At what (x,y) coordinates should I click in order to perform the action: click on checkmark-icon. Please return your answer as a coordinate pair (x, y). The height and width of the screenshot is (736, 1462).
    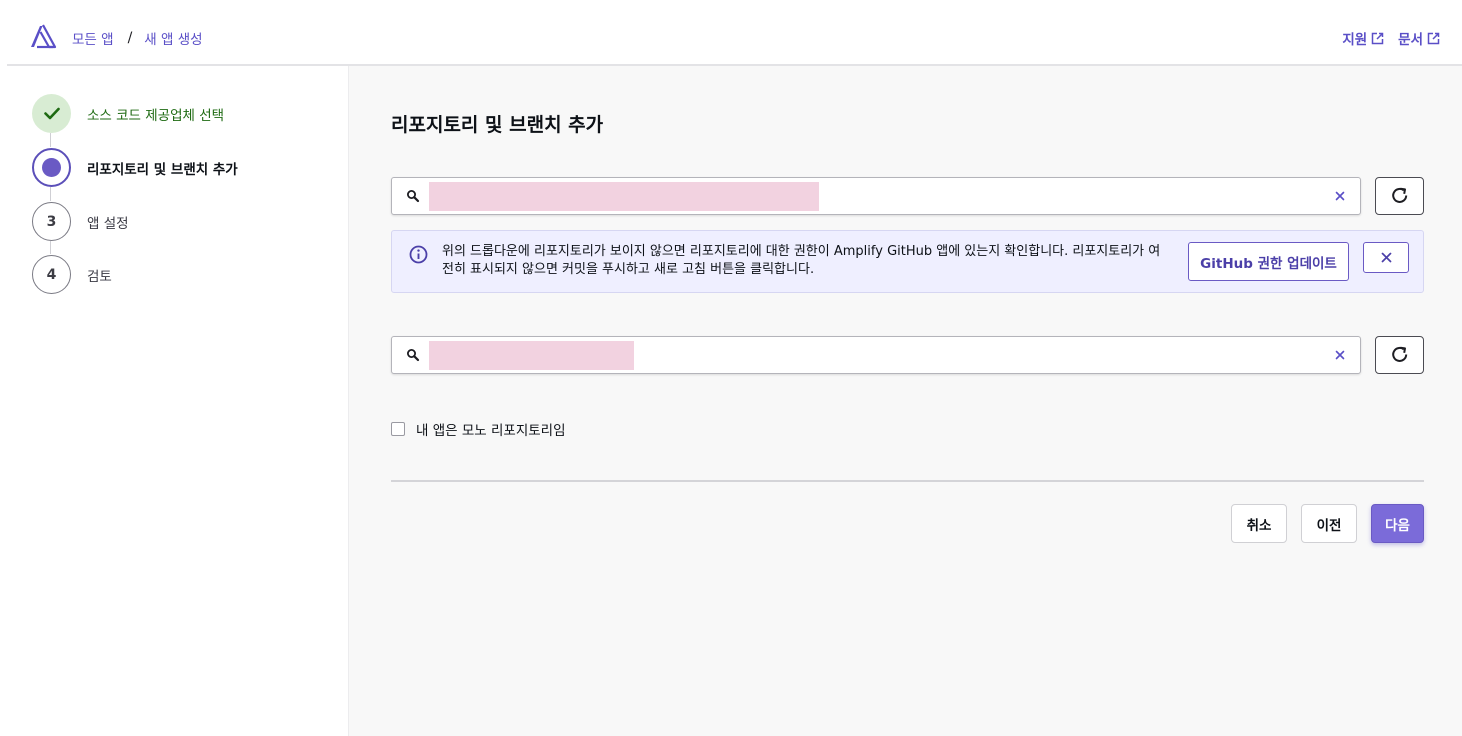
    Looking at the image, I should click on (51, 113).